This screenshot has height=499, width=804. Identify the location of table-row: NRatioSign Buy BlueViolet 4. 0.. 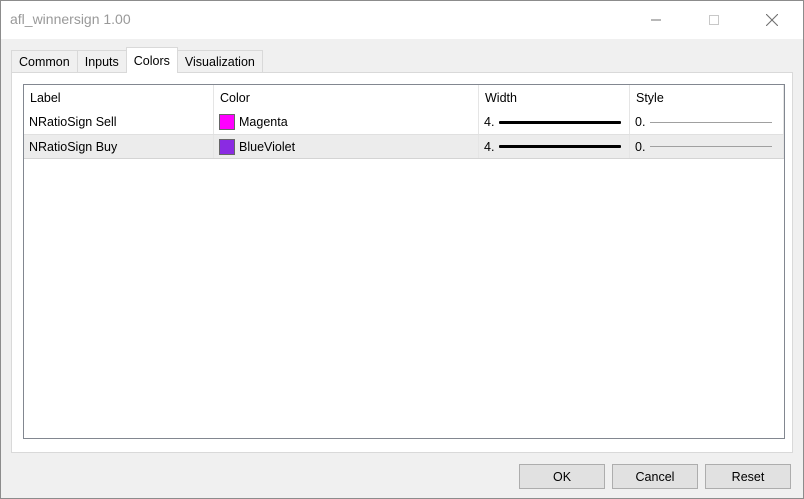
(404, 146).